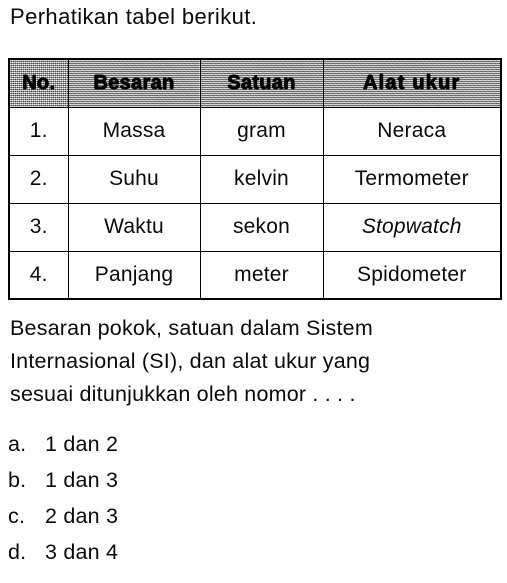  I want to click on column-header-no-label: No., so click(39, 82).